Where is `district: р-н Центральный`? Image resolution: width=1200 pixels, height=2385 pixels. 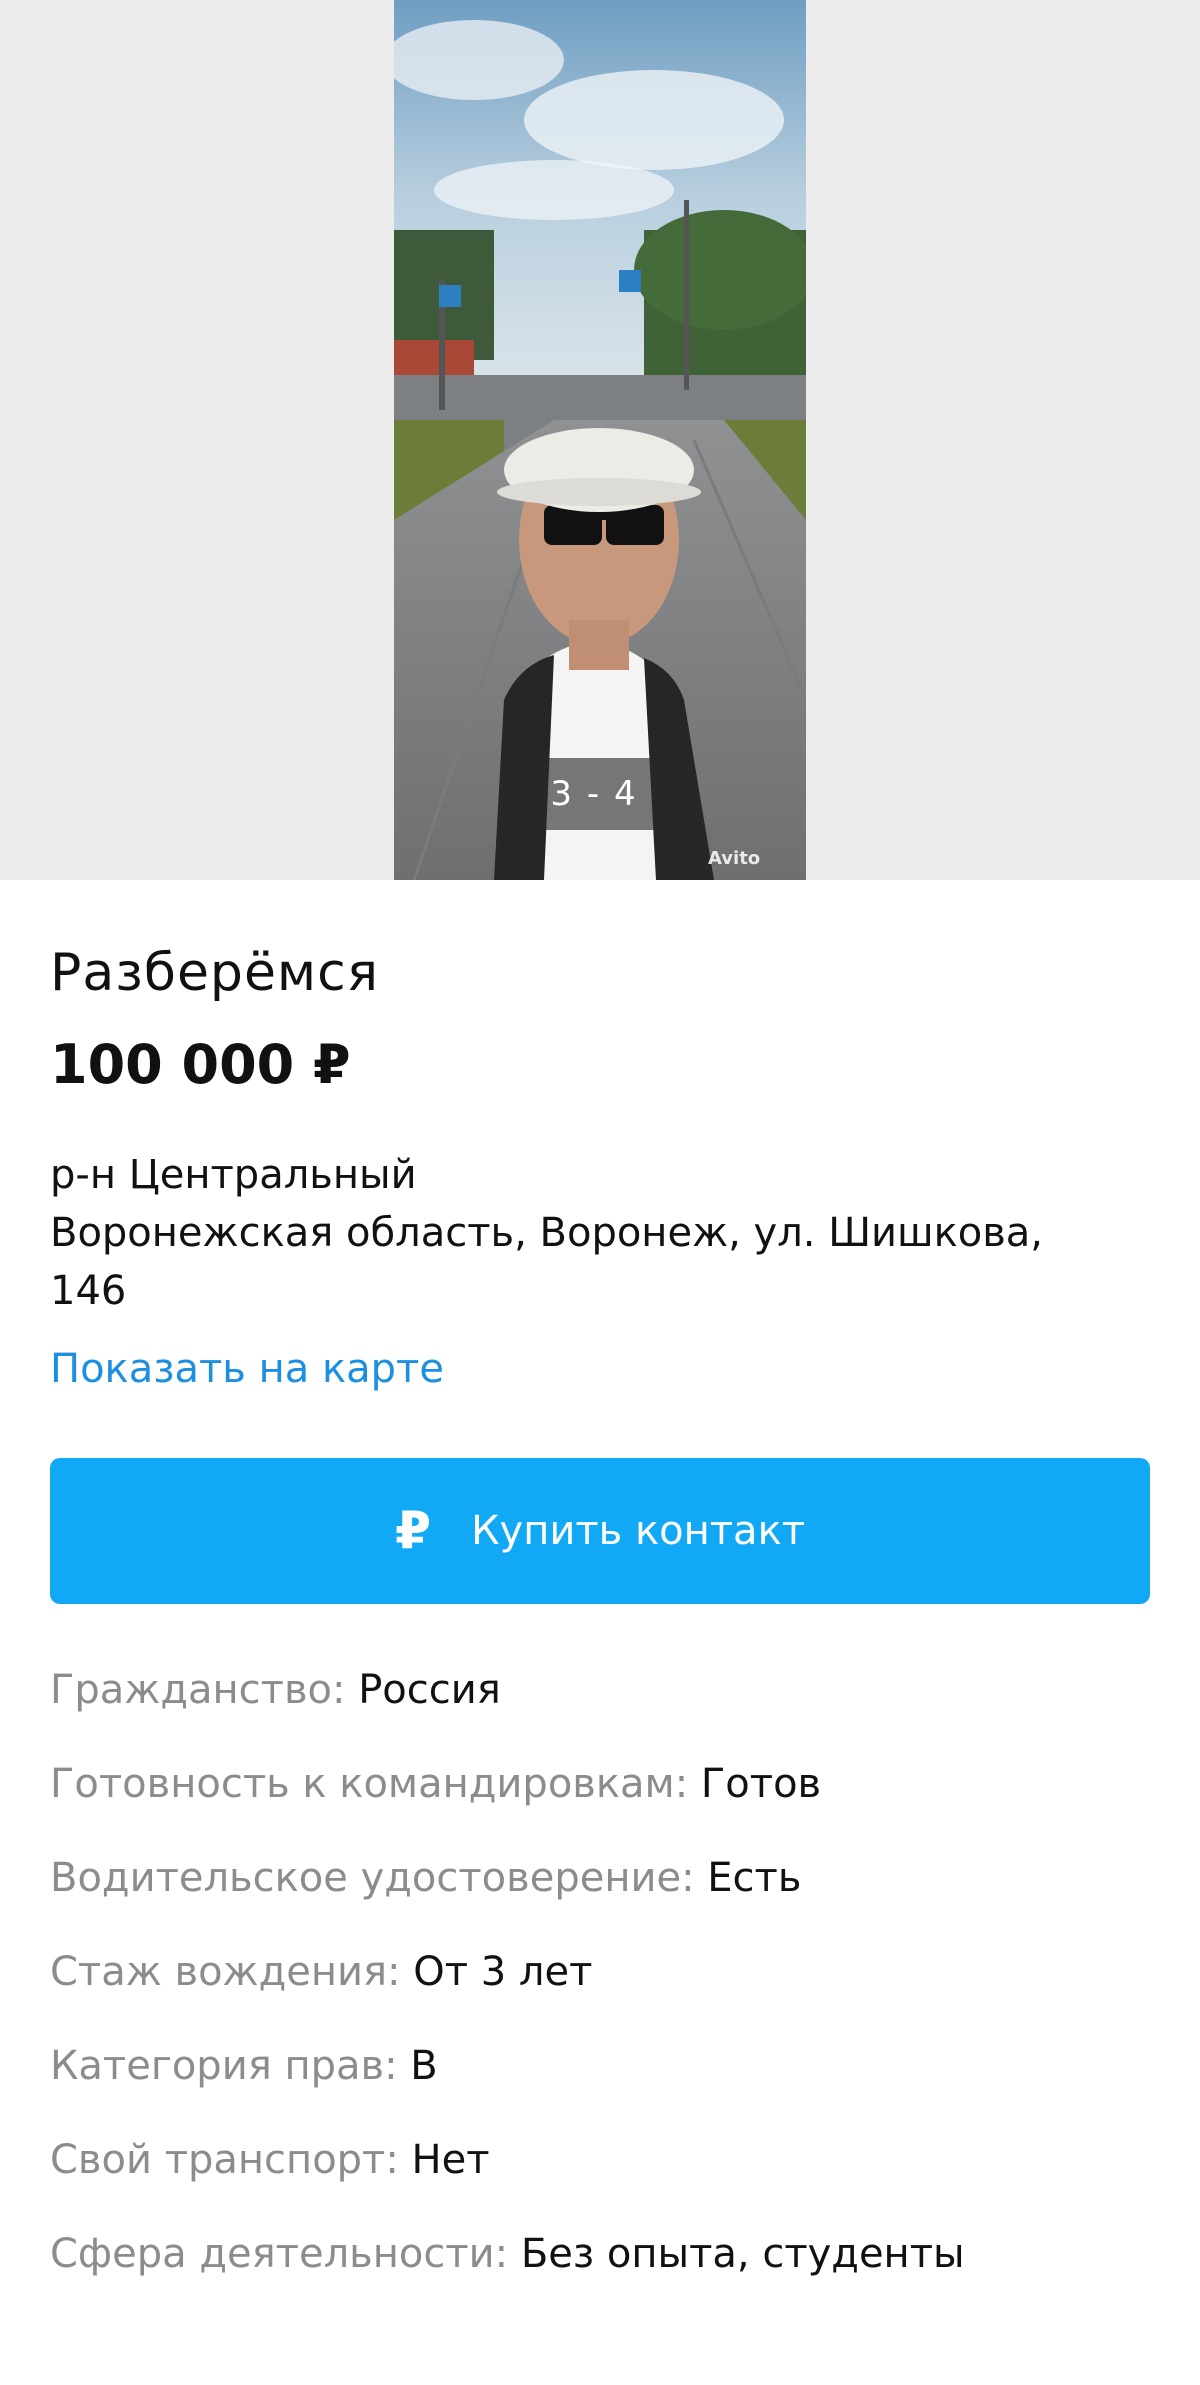 district: р-н Центральный is located at coordinates (233, 1175).